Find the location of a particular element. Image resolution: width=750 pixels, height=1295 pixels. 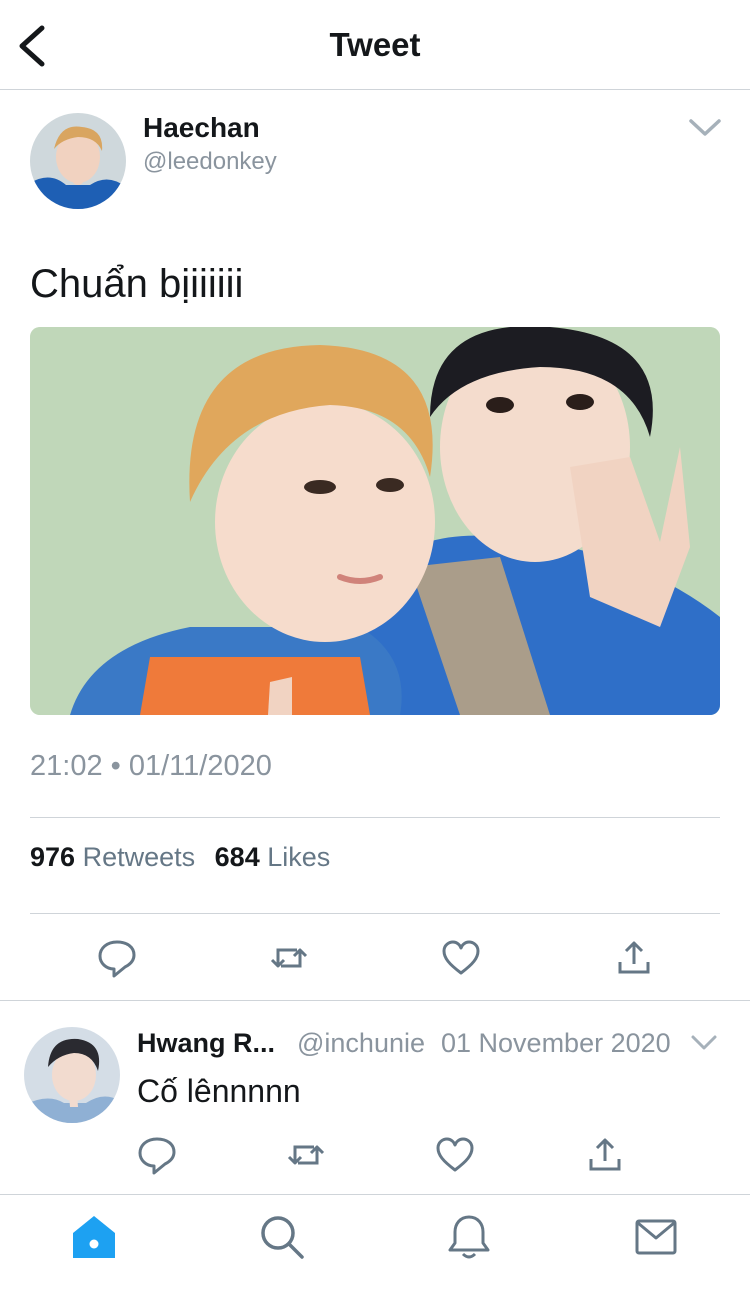

retweets-count: 976 is located at coordinates (52, 857).